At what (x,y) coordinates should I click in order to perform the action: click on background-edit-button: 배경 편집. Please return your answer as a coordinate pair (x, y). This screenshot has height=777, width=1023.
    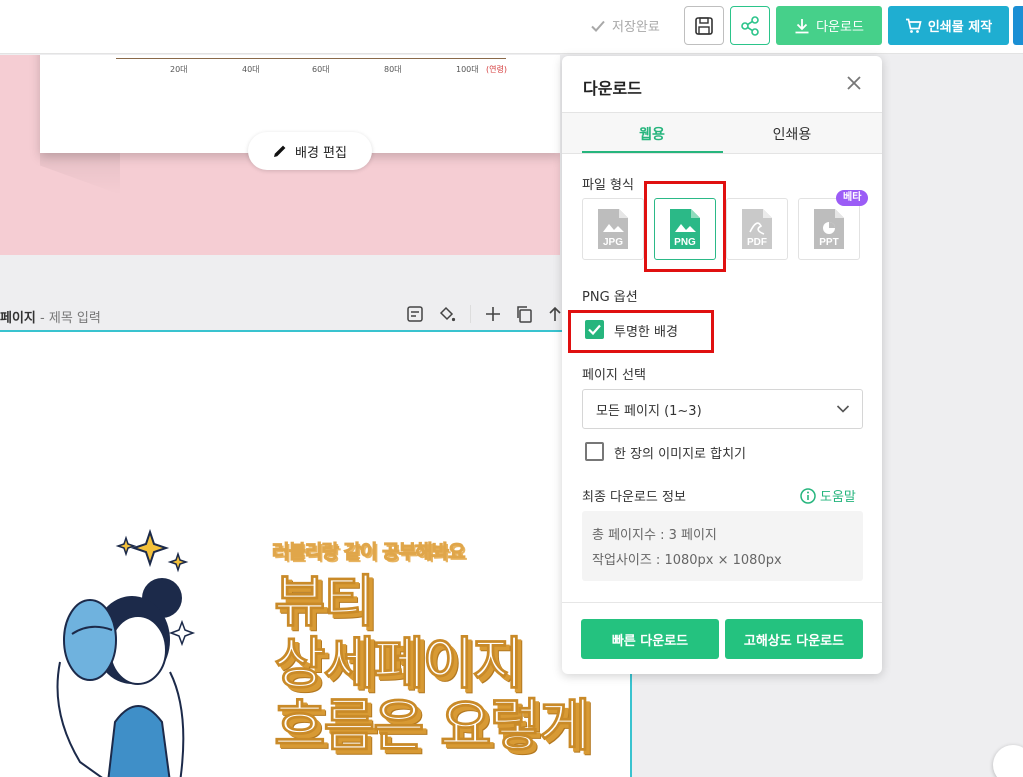
    Looking at the image, I should click on (310, 151).